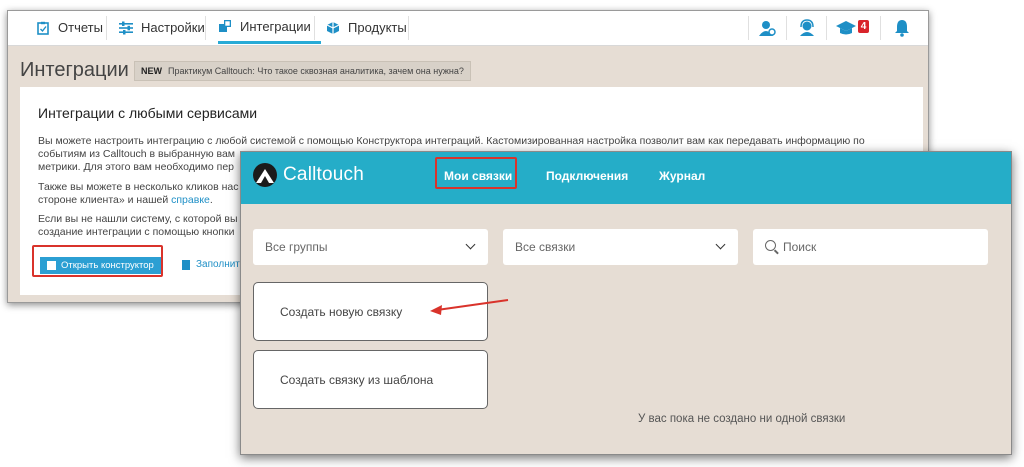  What do you see at coordinates (138, 187) in the screenshot?
I see `p2-line1: Также вы можете в несколько кликов нас` at bounding box center [138, 187].